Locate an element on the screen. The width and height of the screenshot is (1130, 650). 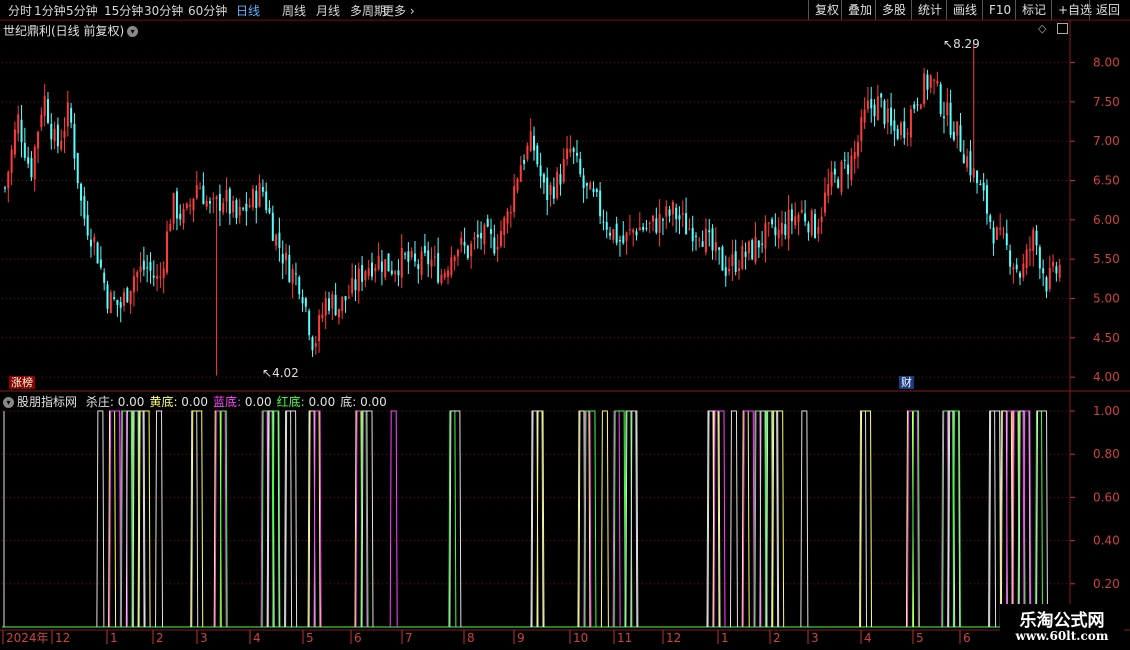
finance-badge: 财 is located at coordinates (906, 382).